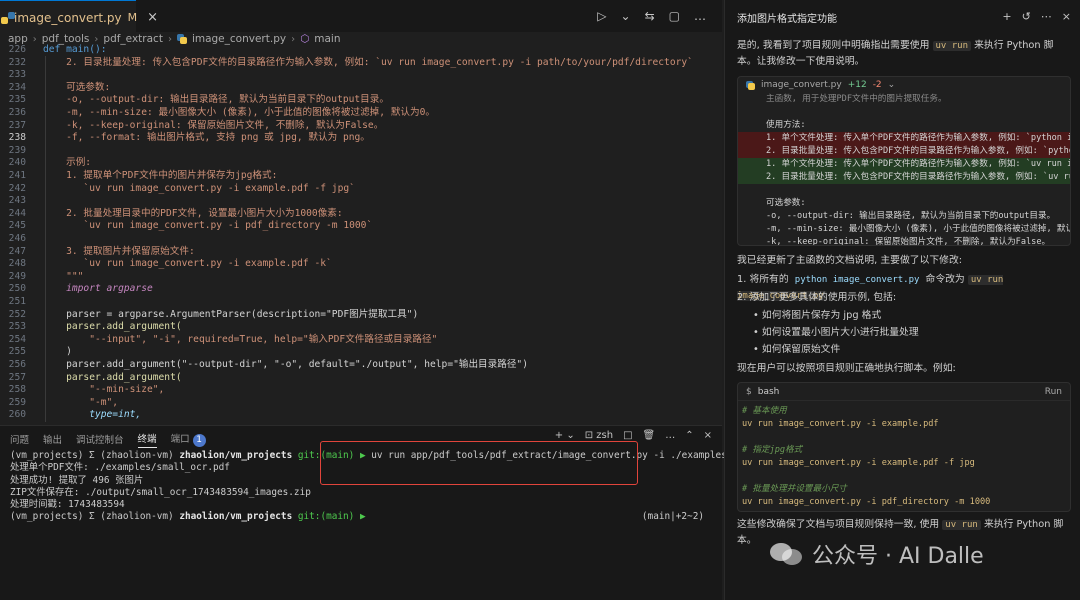 This screenshot has width=1080, height=600. Describe the element at coordinates (17, 49) in the screenshot. I see `line-number: 226` at that location.